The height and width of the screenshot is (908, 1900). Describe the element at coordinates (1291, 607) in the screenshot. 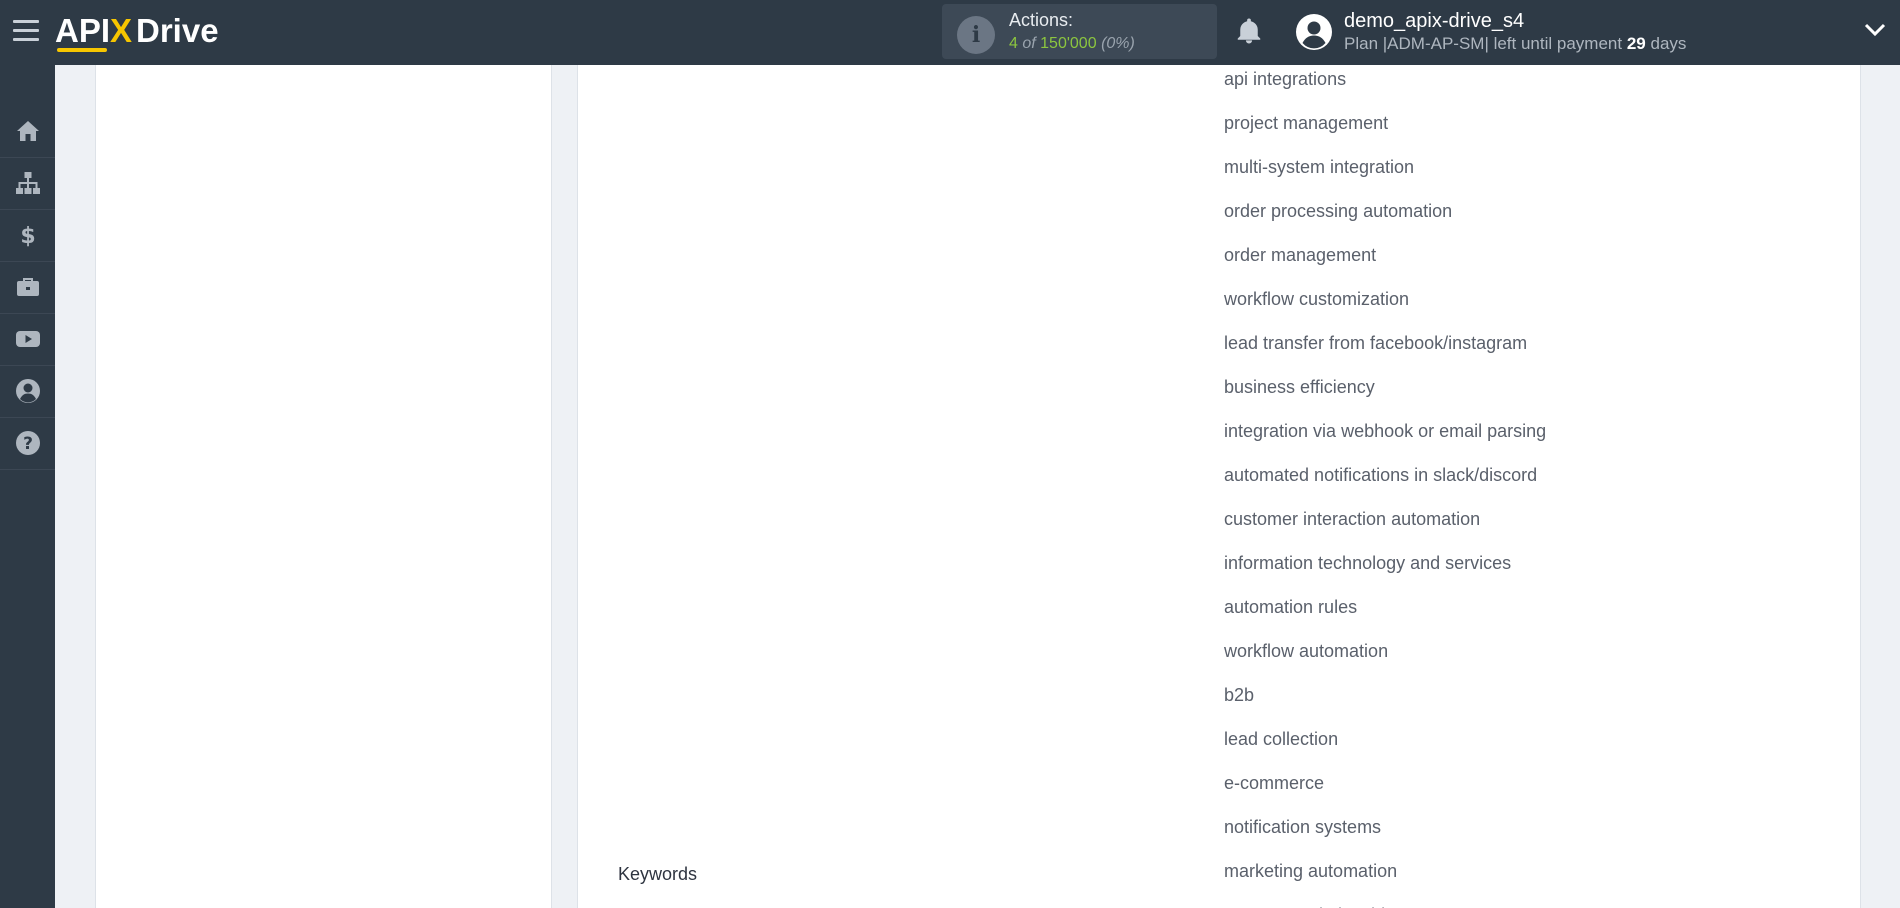

I see `list-item: automation rules` at that location.